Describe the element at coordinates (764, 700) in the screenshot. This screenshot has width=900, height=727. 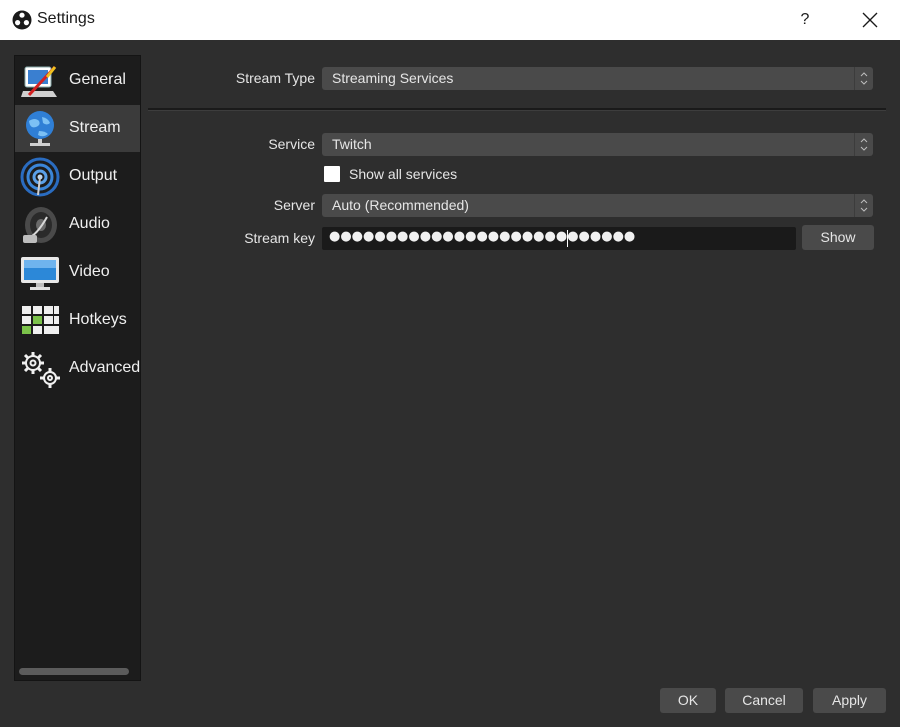
I see `cancel-button: Cancel` at that location.